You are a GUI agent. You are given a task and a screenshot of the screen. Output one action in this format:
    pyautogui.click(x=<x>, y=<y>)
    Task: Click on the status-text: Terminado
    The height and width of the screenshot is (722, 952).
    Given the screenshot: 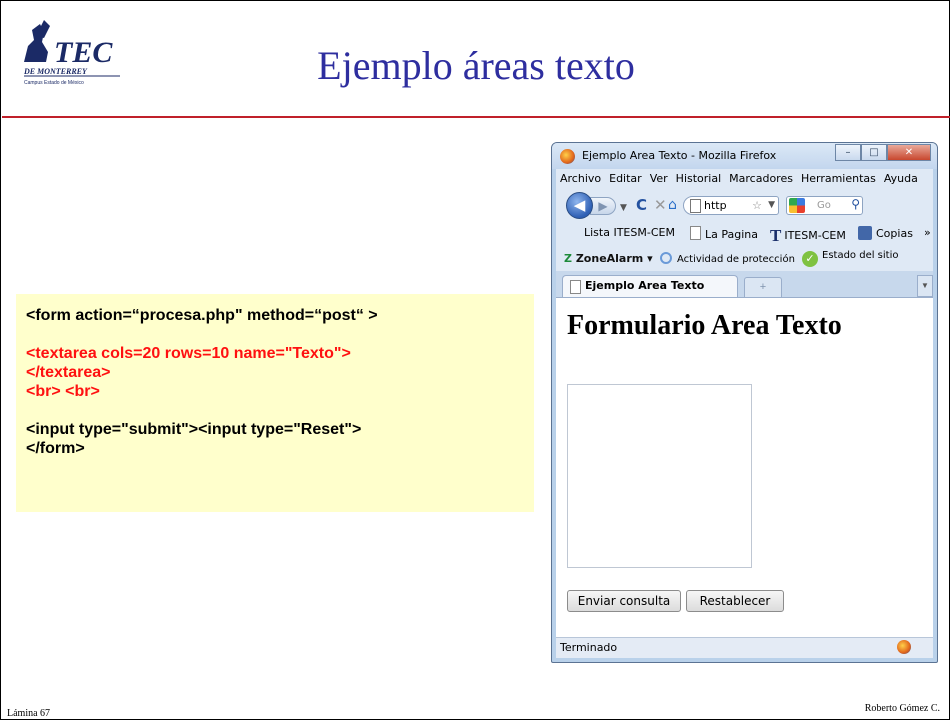 What is the action you would take?
    pyautogui.click(x=589, y=647)
    